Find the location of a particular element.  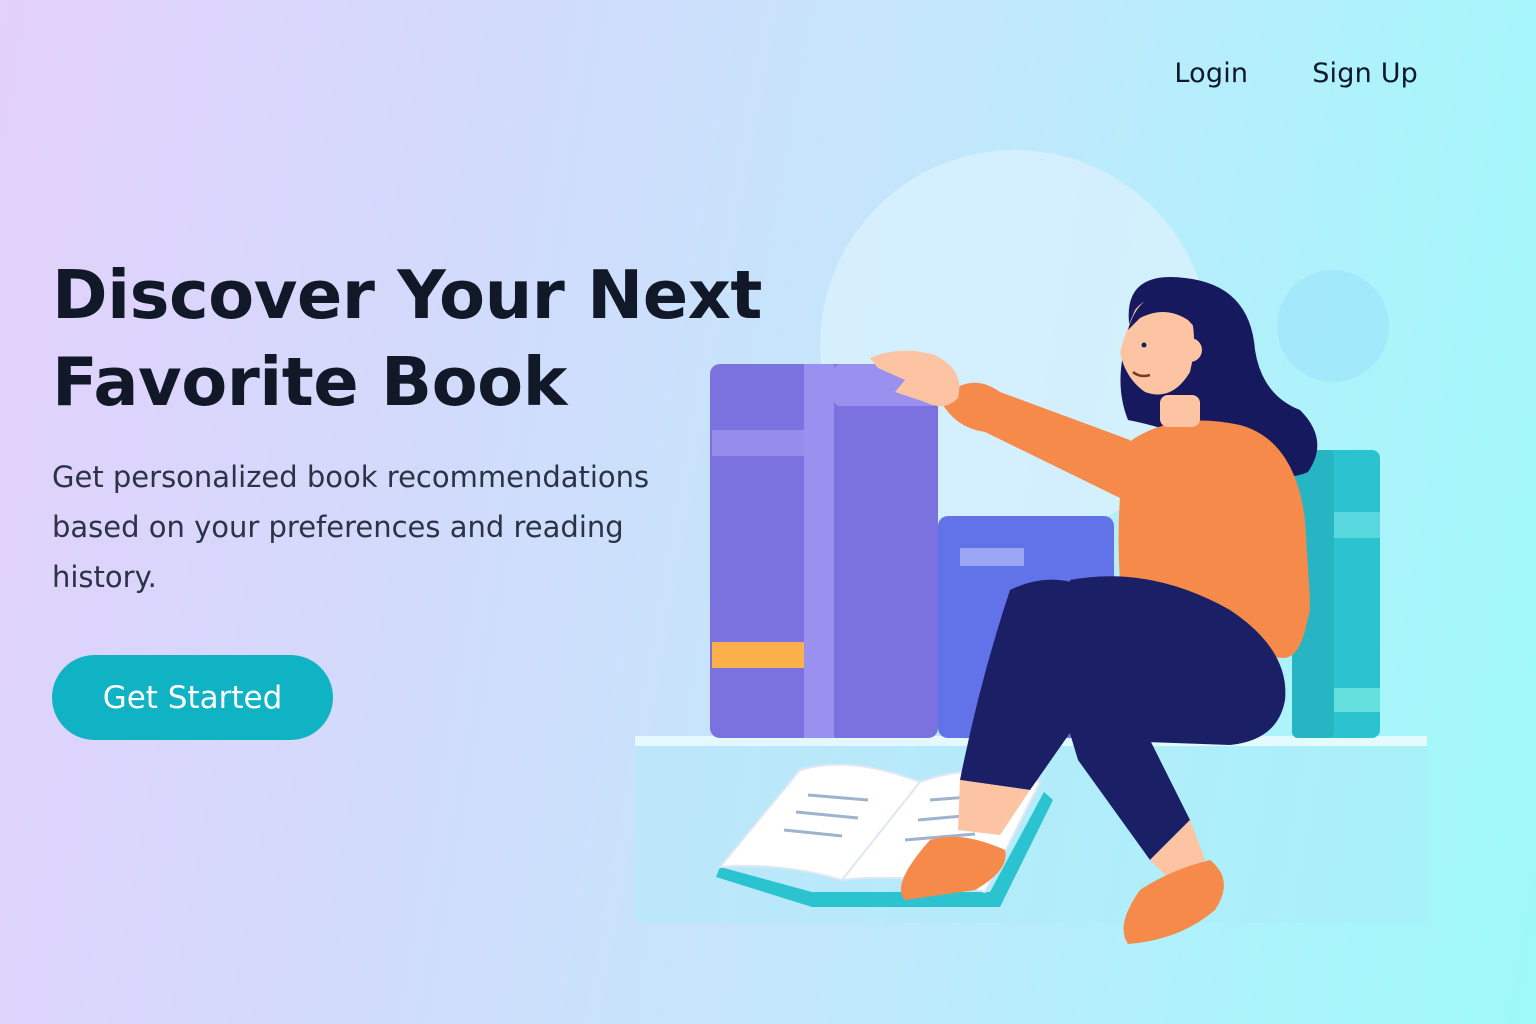

hero-title-line-2: Favorite Book is located at coordinates (309, 382).